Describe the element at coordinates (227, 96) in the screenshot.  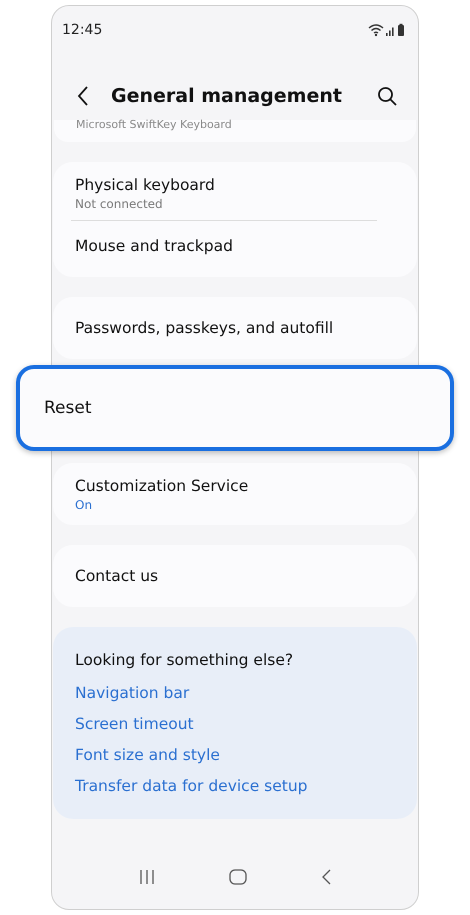
I see `screen-title: General management` at that location.